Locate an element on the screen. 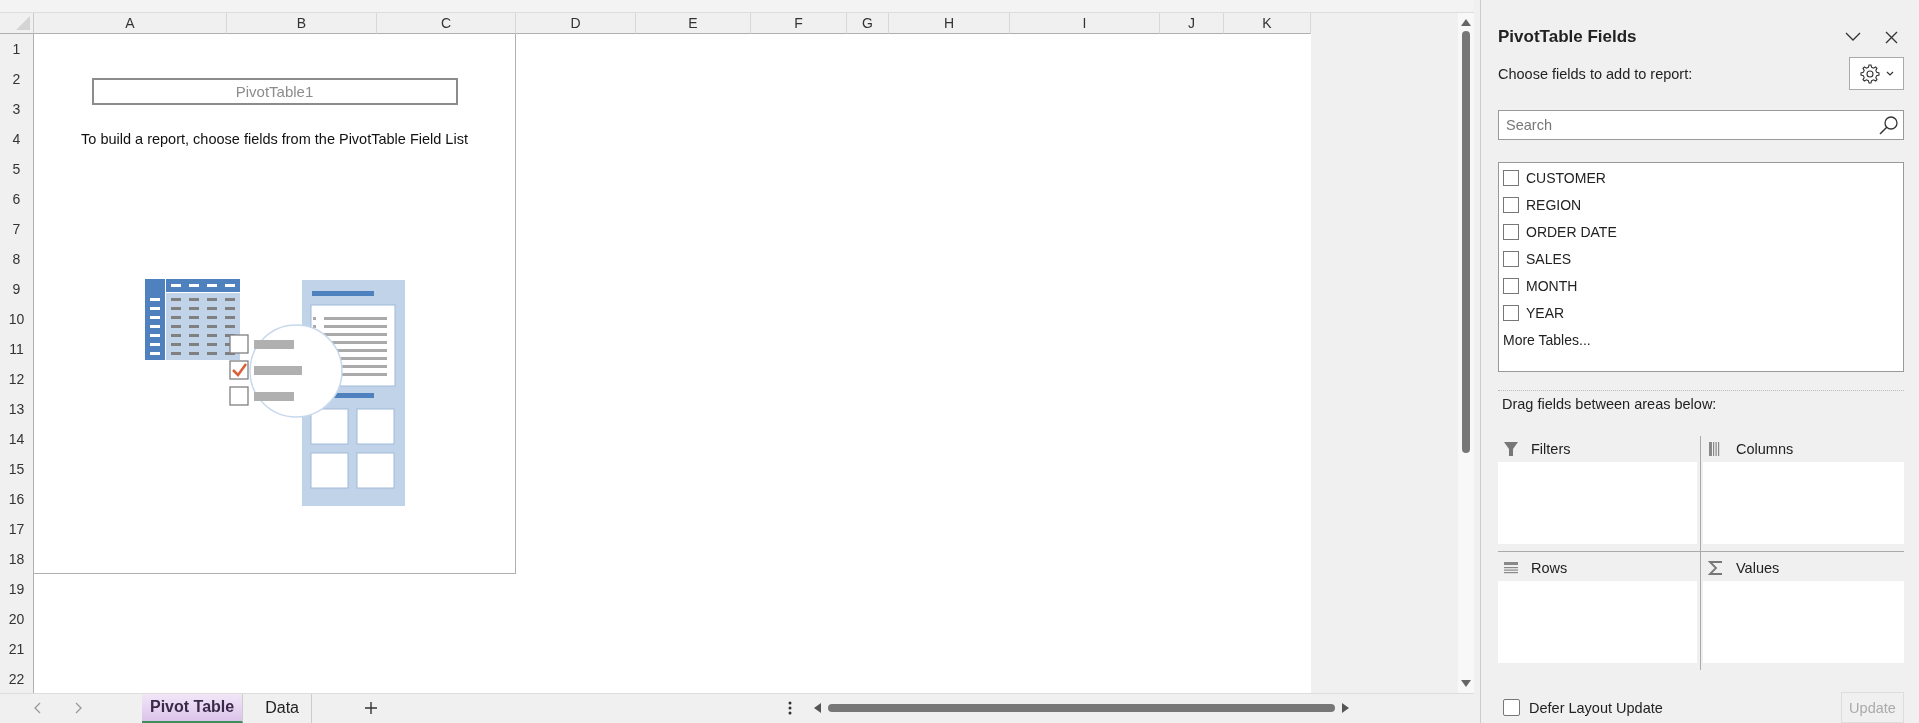 The height and width of the screenshot is (723, 1919). sigma-icon is located at coordinates (1716, 568).